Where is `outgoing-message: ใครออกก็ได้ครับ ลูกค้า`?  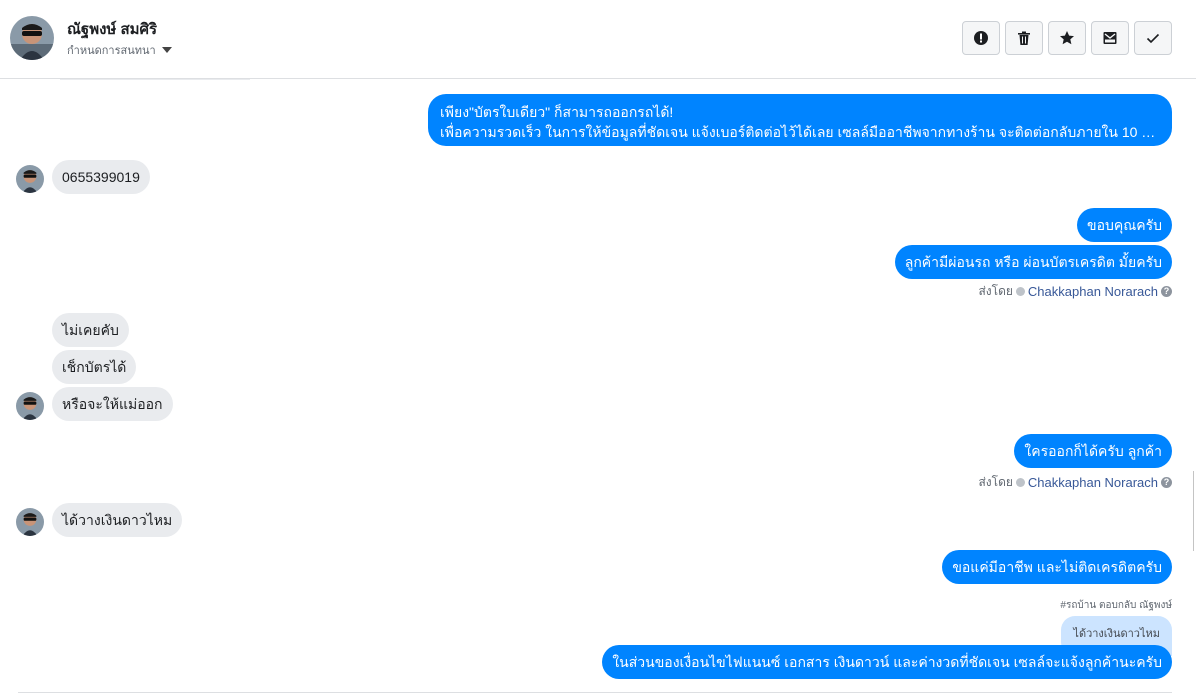 outgoing-message: ใครออกก็ได้ครับ ลูกค้า is located at coordinates (1093, 451).